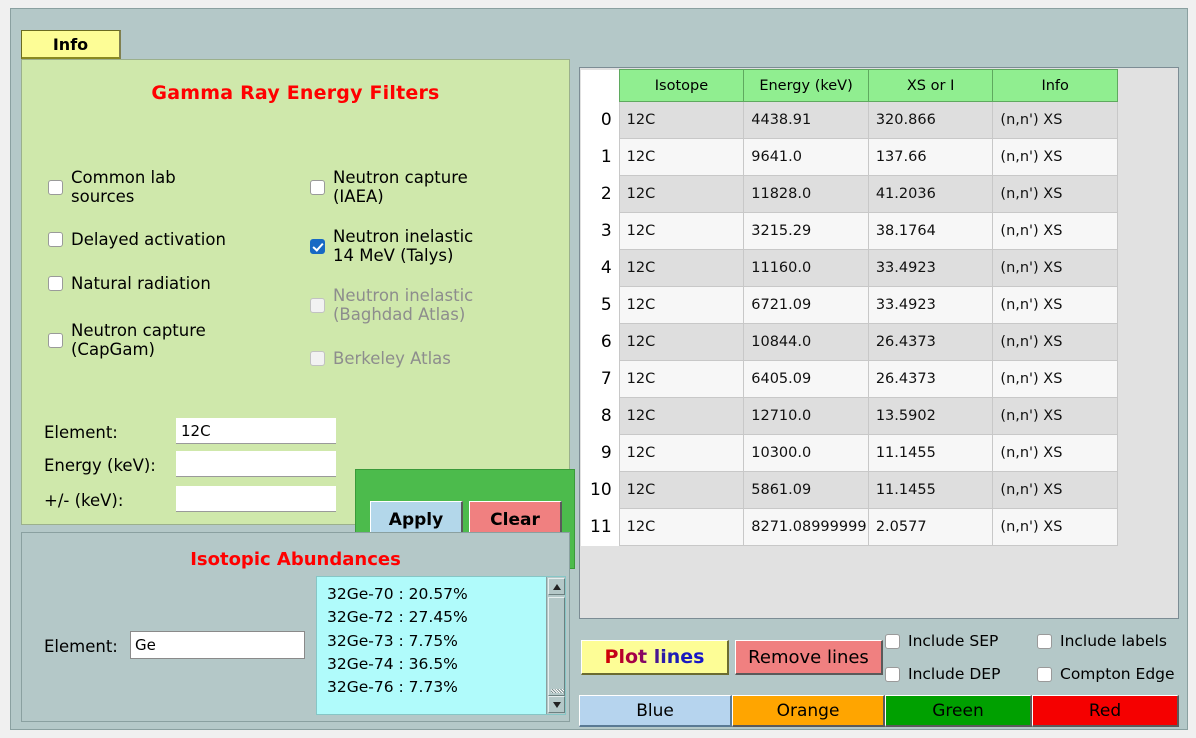 Image resolution: width=1196 pixels, height=738 pixels. I want to click on color-button-red: Red, so click(1105, 711).